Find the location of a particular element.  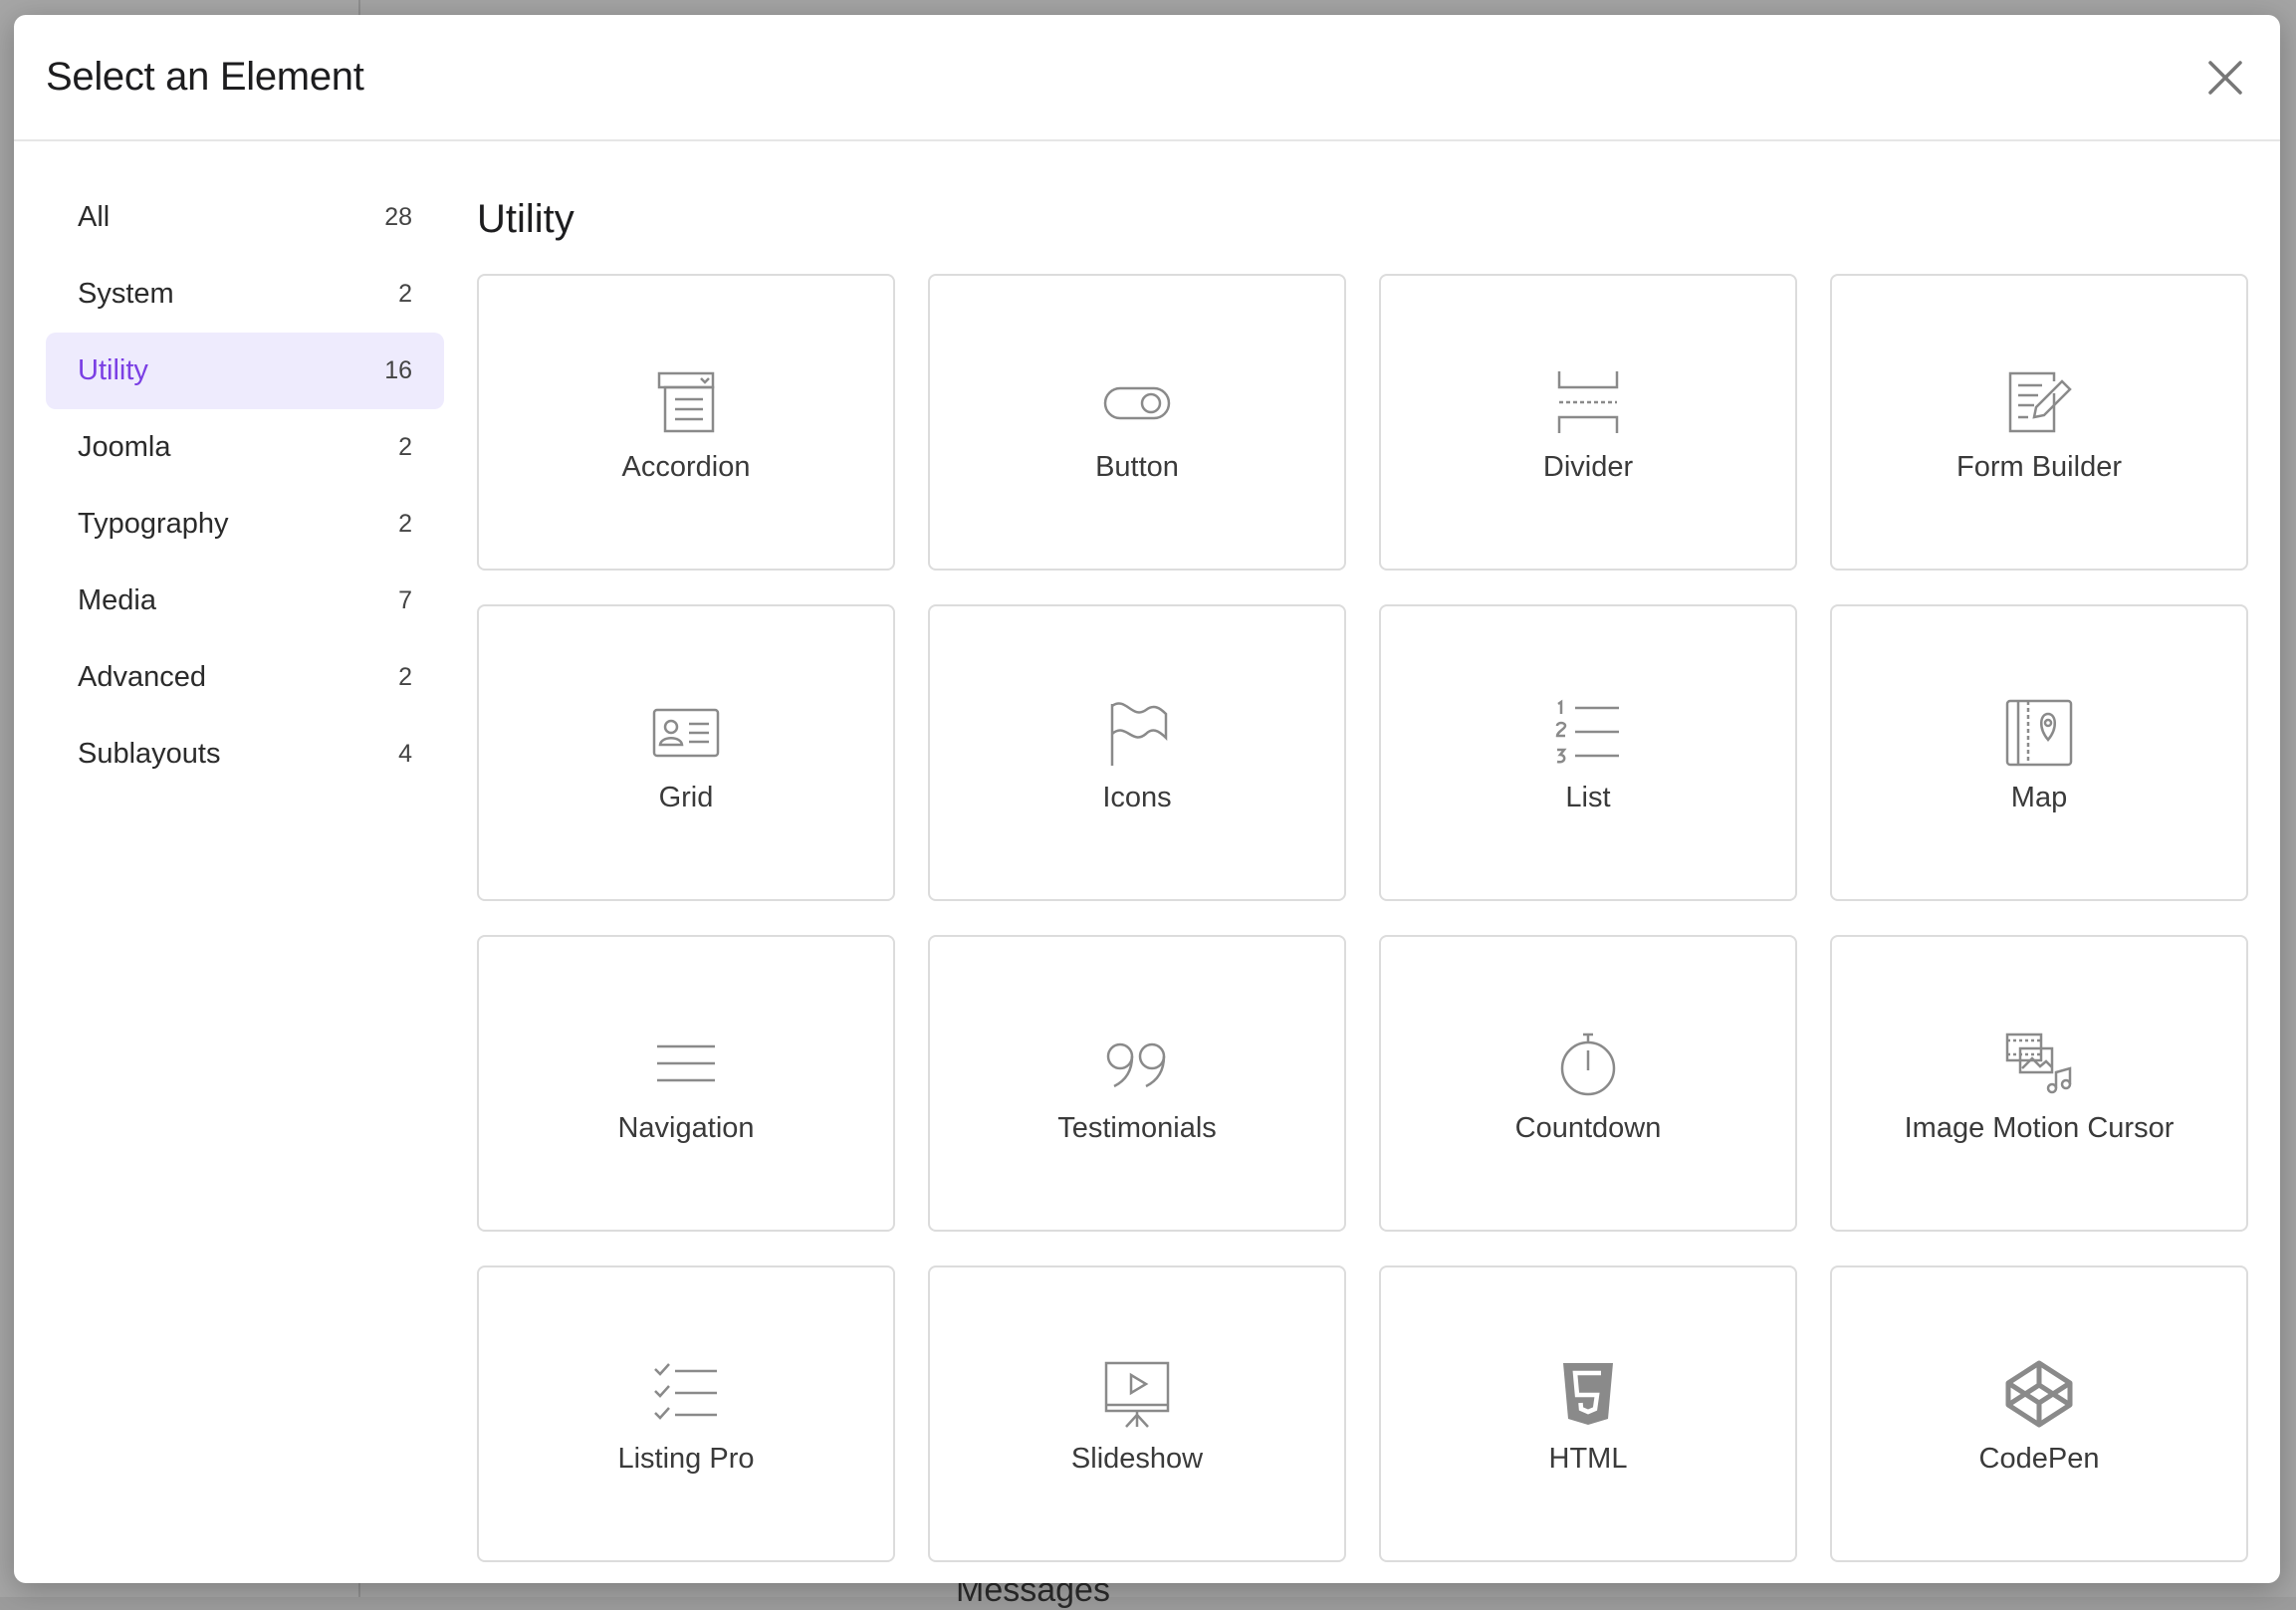

sidebar-item-joomla: Joomla 2 is located at coordinates (245, 447).